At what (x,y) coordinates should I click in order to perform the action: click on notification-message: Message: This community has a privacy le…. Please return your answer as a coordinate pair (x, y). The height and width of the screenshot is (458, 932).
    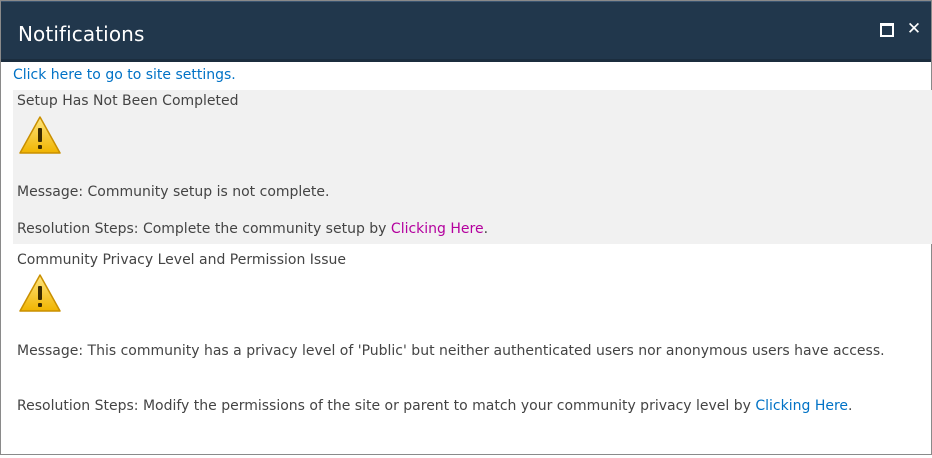
    Looking at the image, I should click on (451, 351).